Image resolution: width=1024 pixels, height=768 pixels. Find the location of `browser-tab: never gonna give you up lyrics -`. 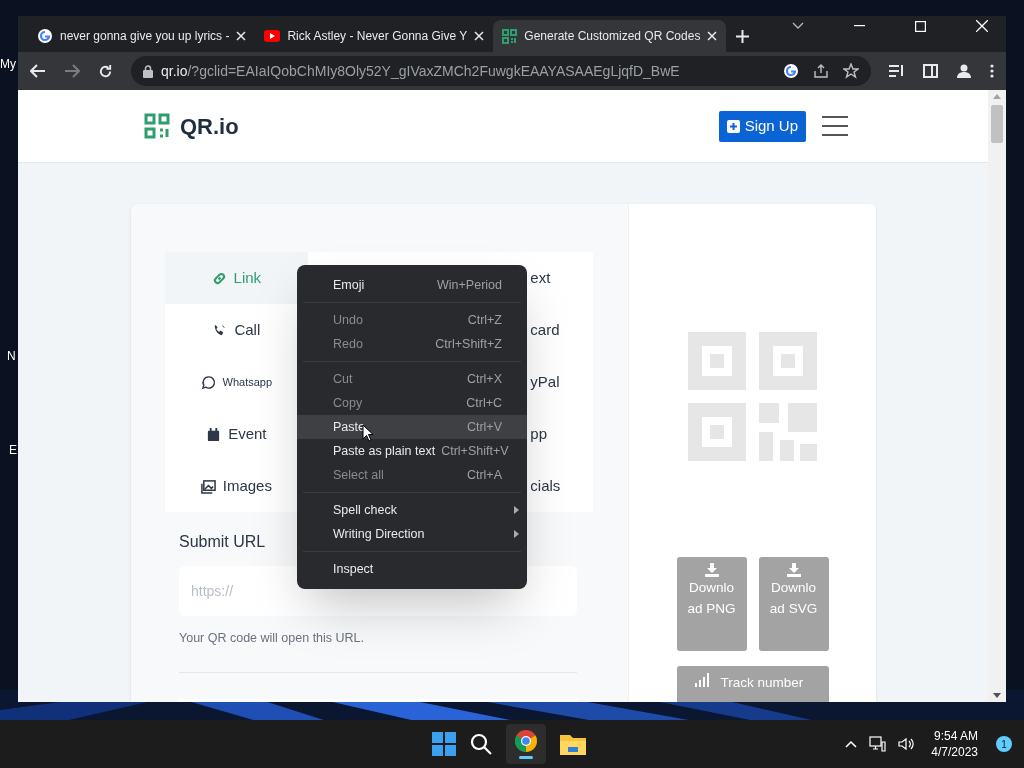

browser-tab: never gonna give you up lyrics - is located at coordinates (142, 36).